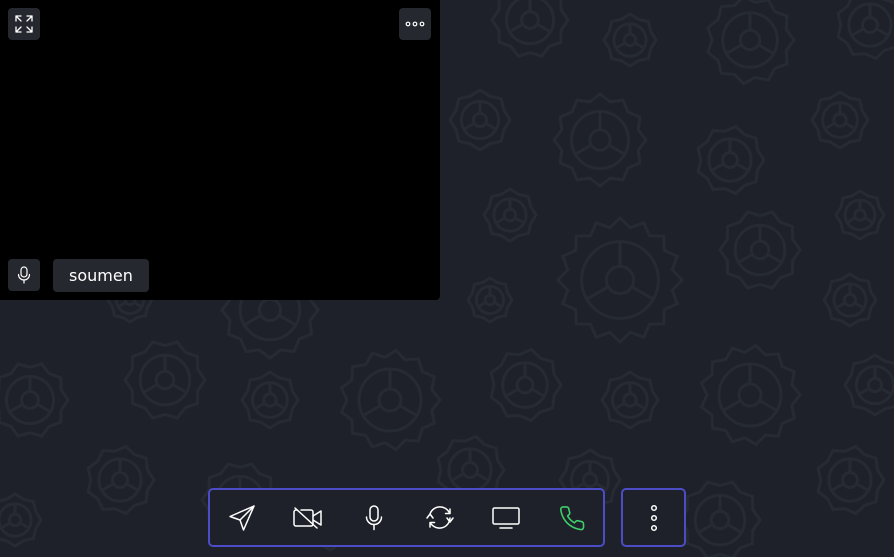  I want to click on video-off-icon, so click(307, 518).